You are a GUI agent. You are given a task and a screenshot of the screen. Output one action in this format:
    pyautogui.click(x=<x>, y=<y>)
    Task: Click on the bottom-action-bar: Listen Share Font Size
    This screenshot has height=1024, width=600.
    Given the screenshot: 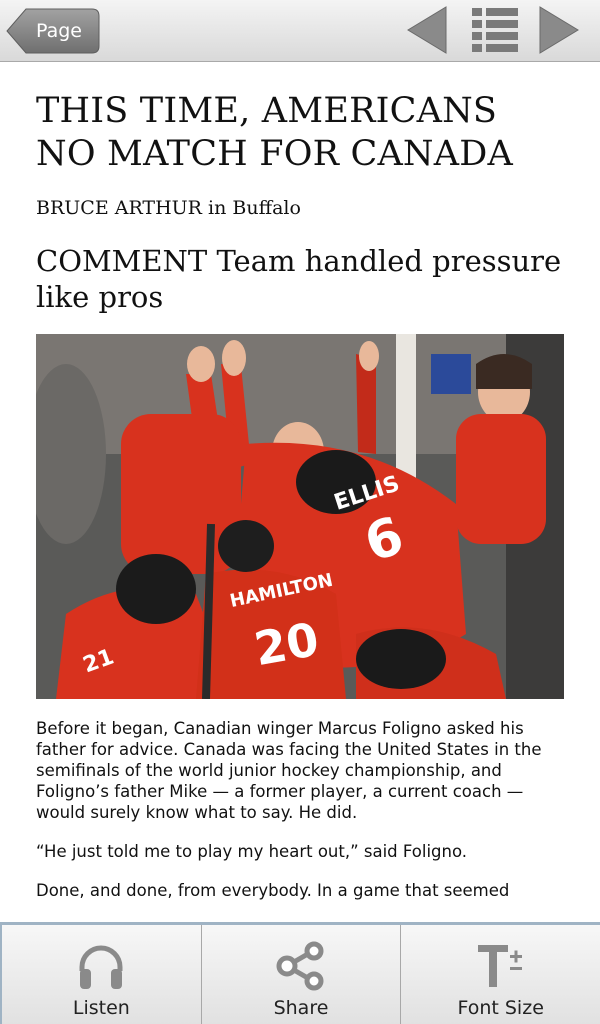 What is the action you would take?
    pyautogui.click(x=300, y=973)
    